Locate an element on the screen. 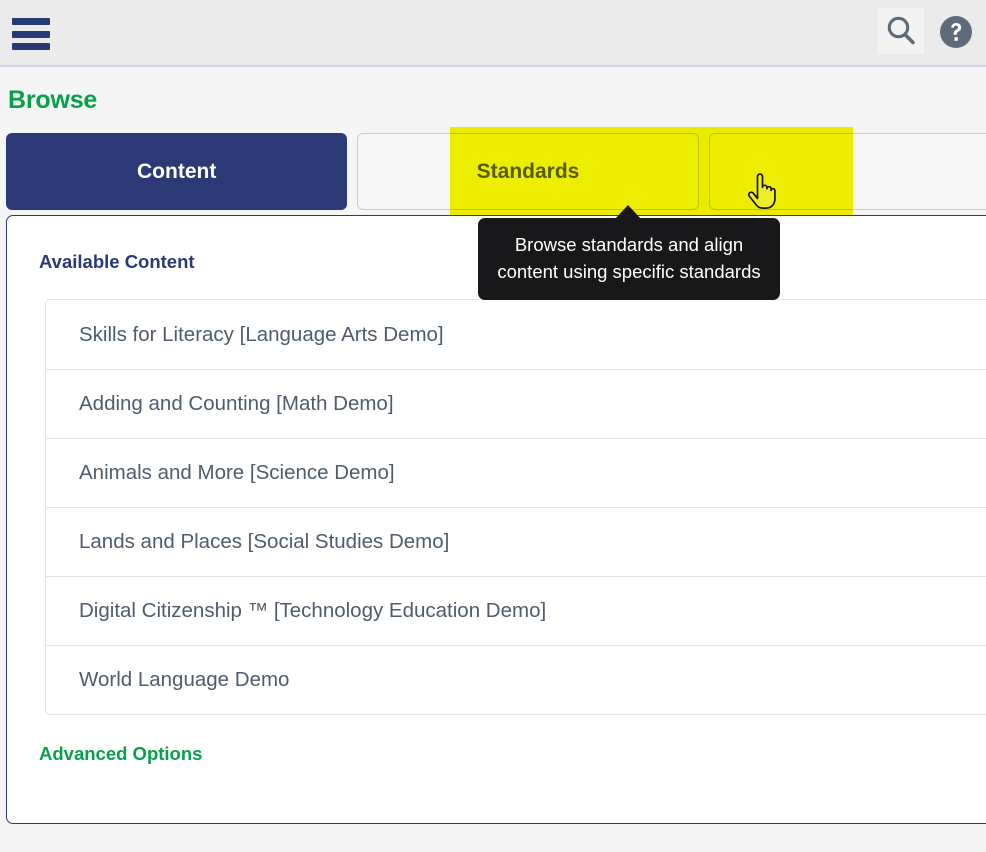 The width and height of the screenshot is (986, 852). tab-label: Content is located at coordinates (177, 171).